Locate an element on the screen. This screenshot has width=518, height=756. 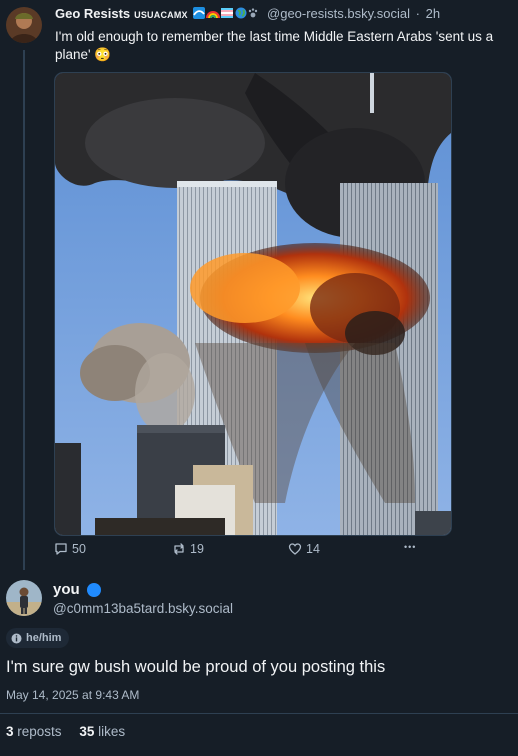
like-action: 14 is located at coordinates (304, 549).